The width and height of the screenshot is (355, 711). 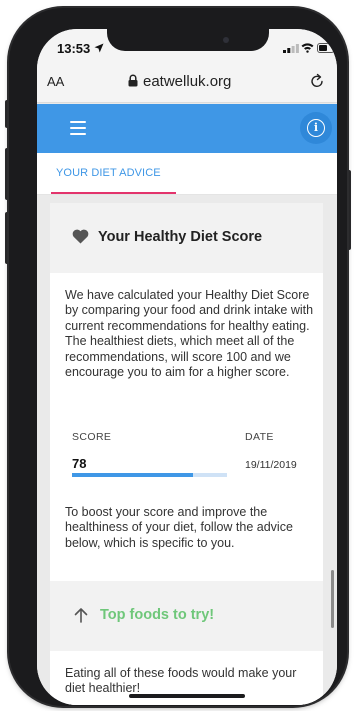 I want to click on reload-icon, so click(x=317, y=81).